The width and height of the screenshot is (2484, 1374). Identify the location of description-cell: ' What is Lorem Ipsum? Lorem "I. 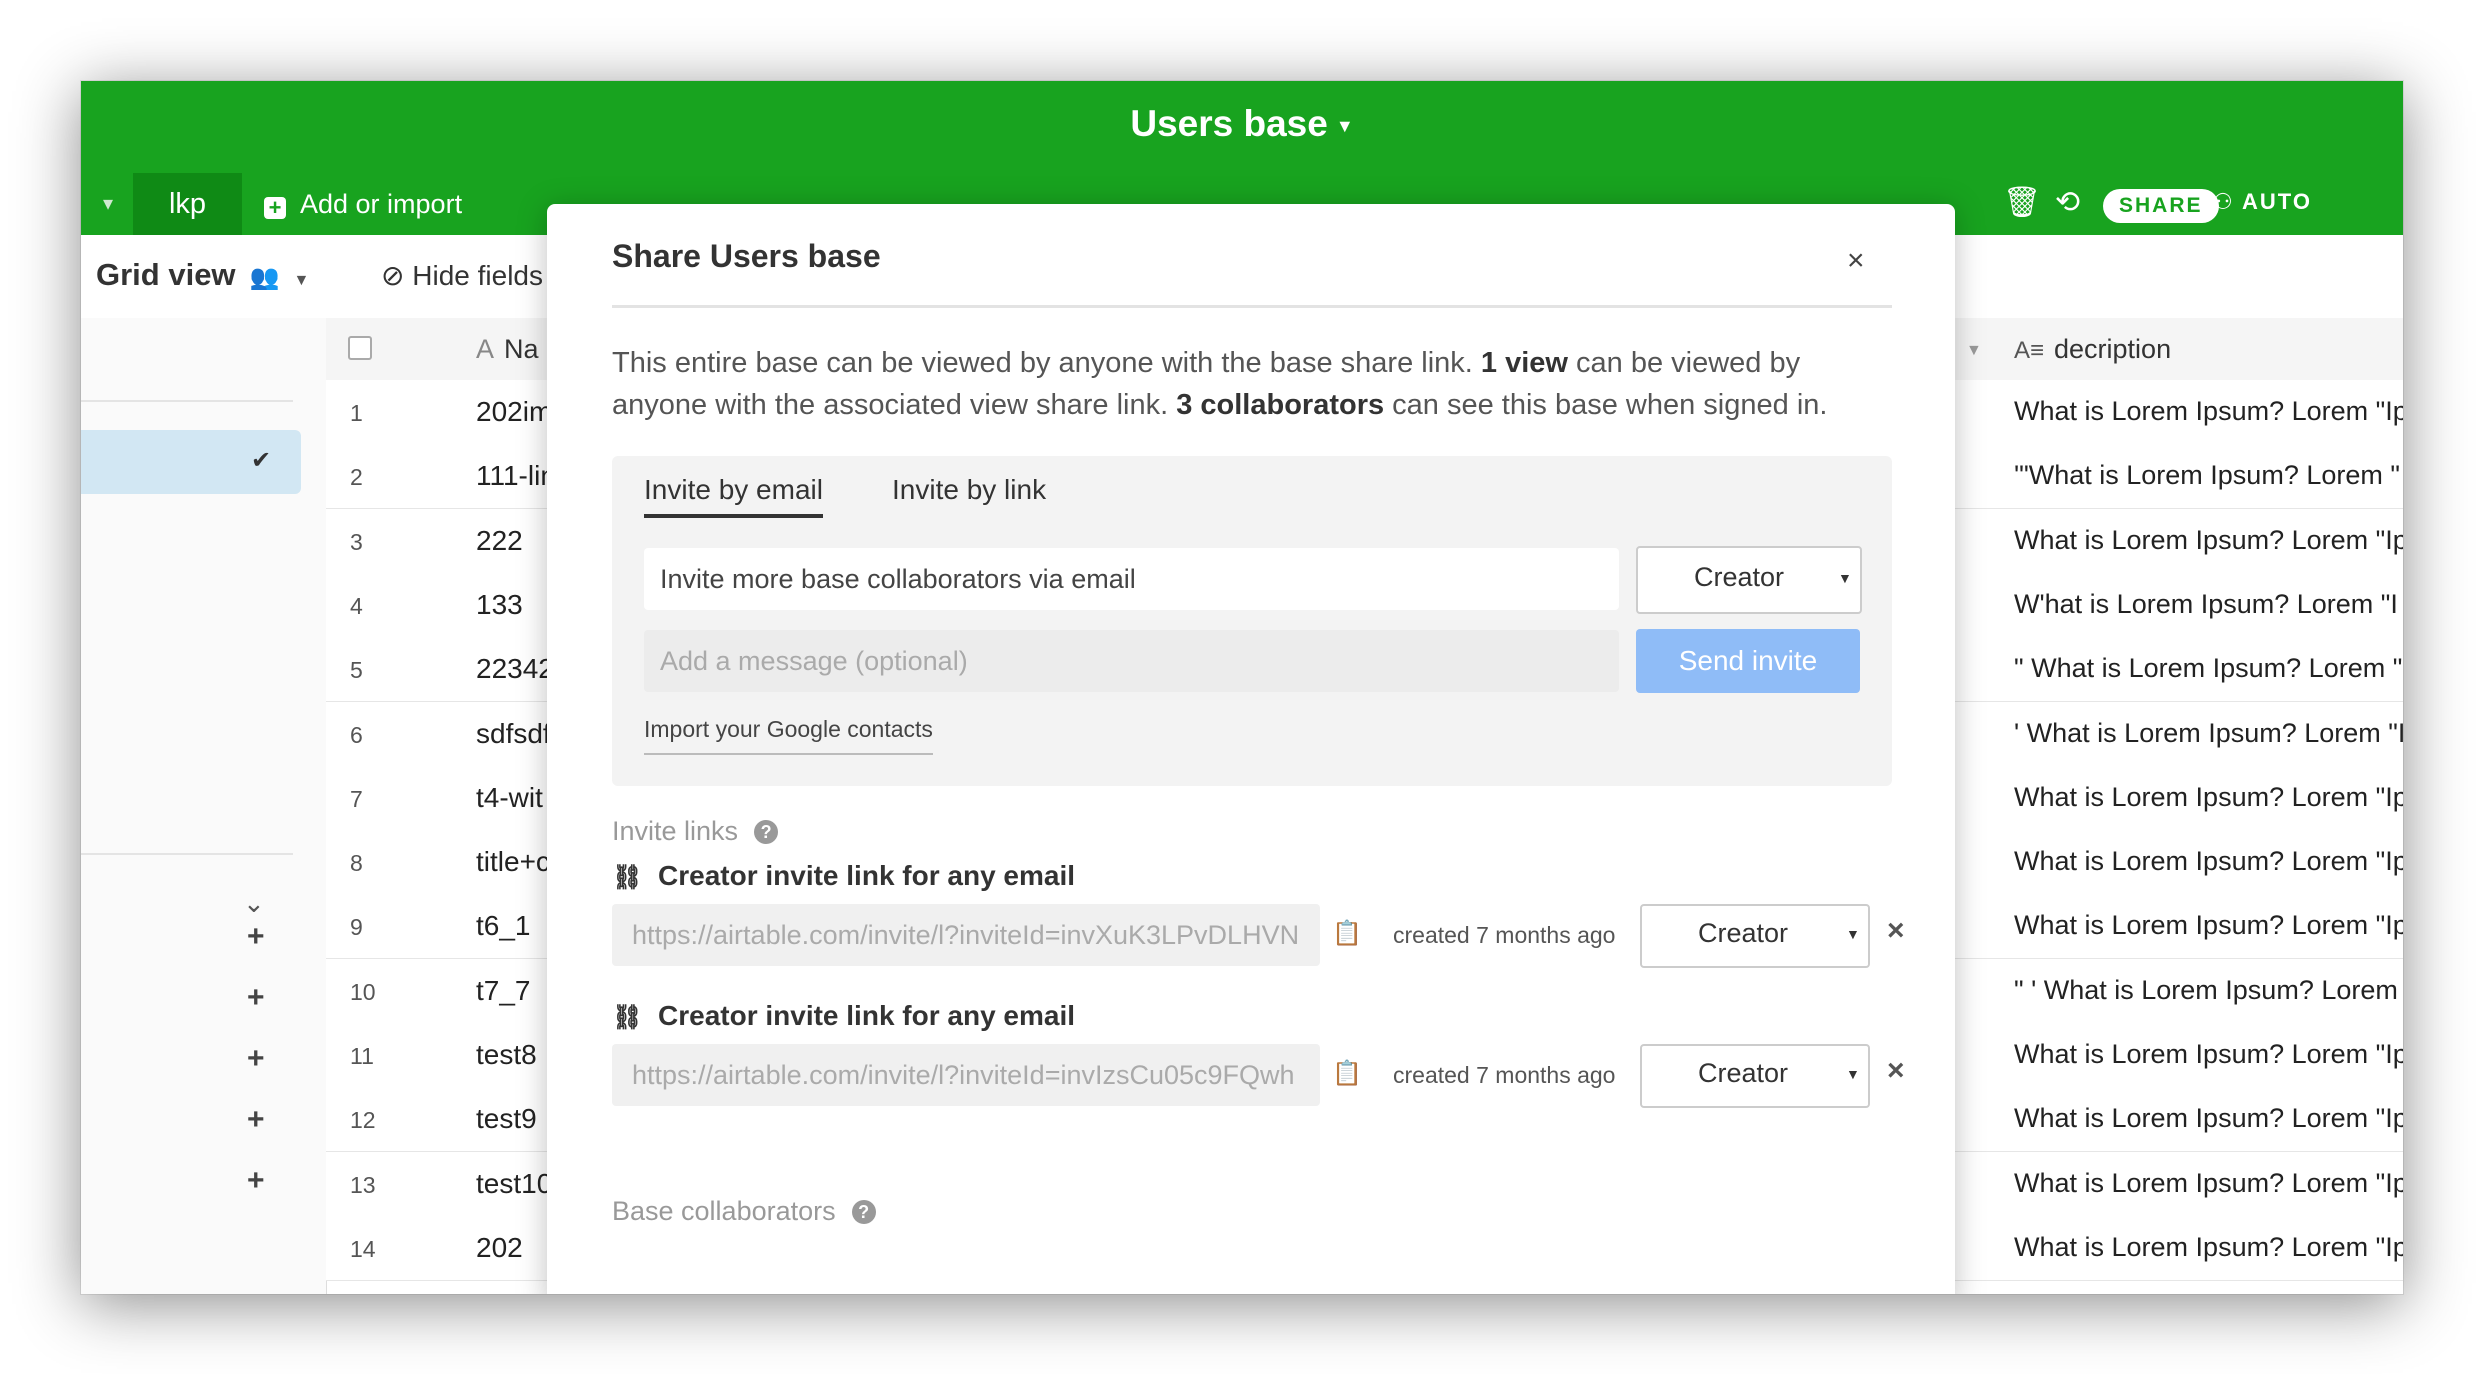
(2208, 733).